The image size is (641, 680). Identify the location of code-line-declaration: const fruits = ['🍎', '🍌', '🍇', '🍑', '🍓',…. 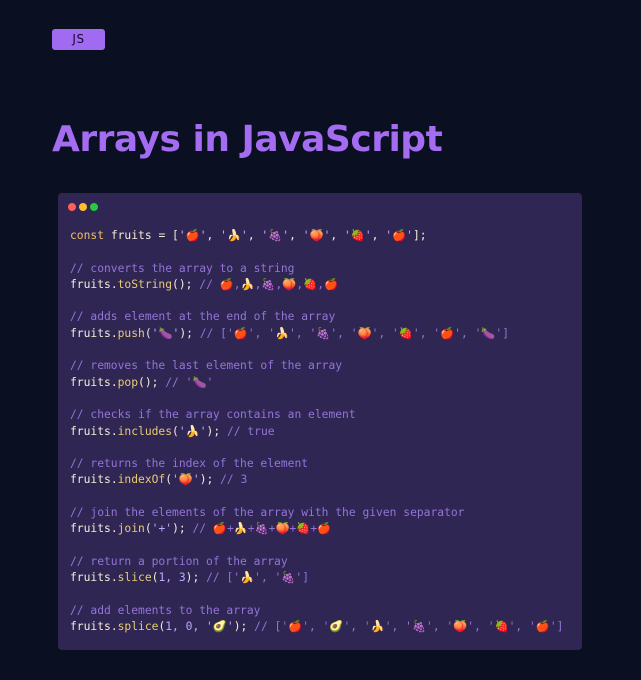
(248, 235).